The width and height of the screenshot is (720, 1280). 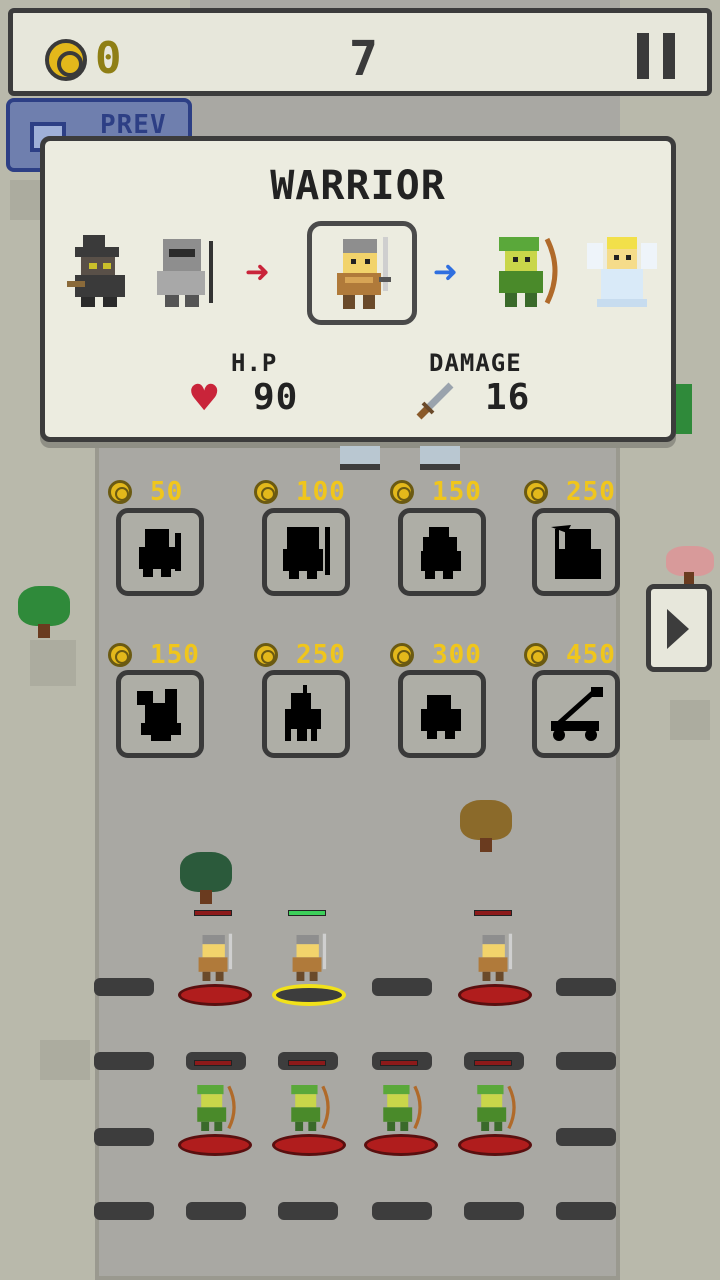 What do you see at coordinates (145, 492) in the screenshot?
I see `price-tag: 50` at bounding box center [145, 492].